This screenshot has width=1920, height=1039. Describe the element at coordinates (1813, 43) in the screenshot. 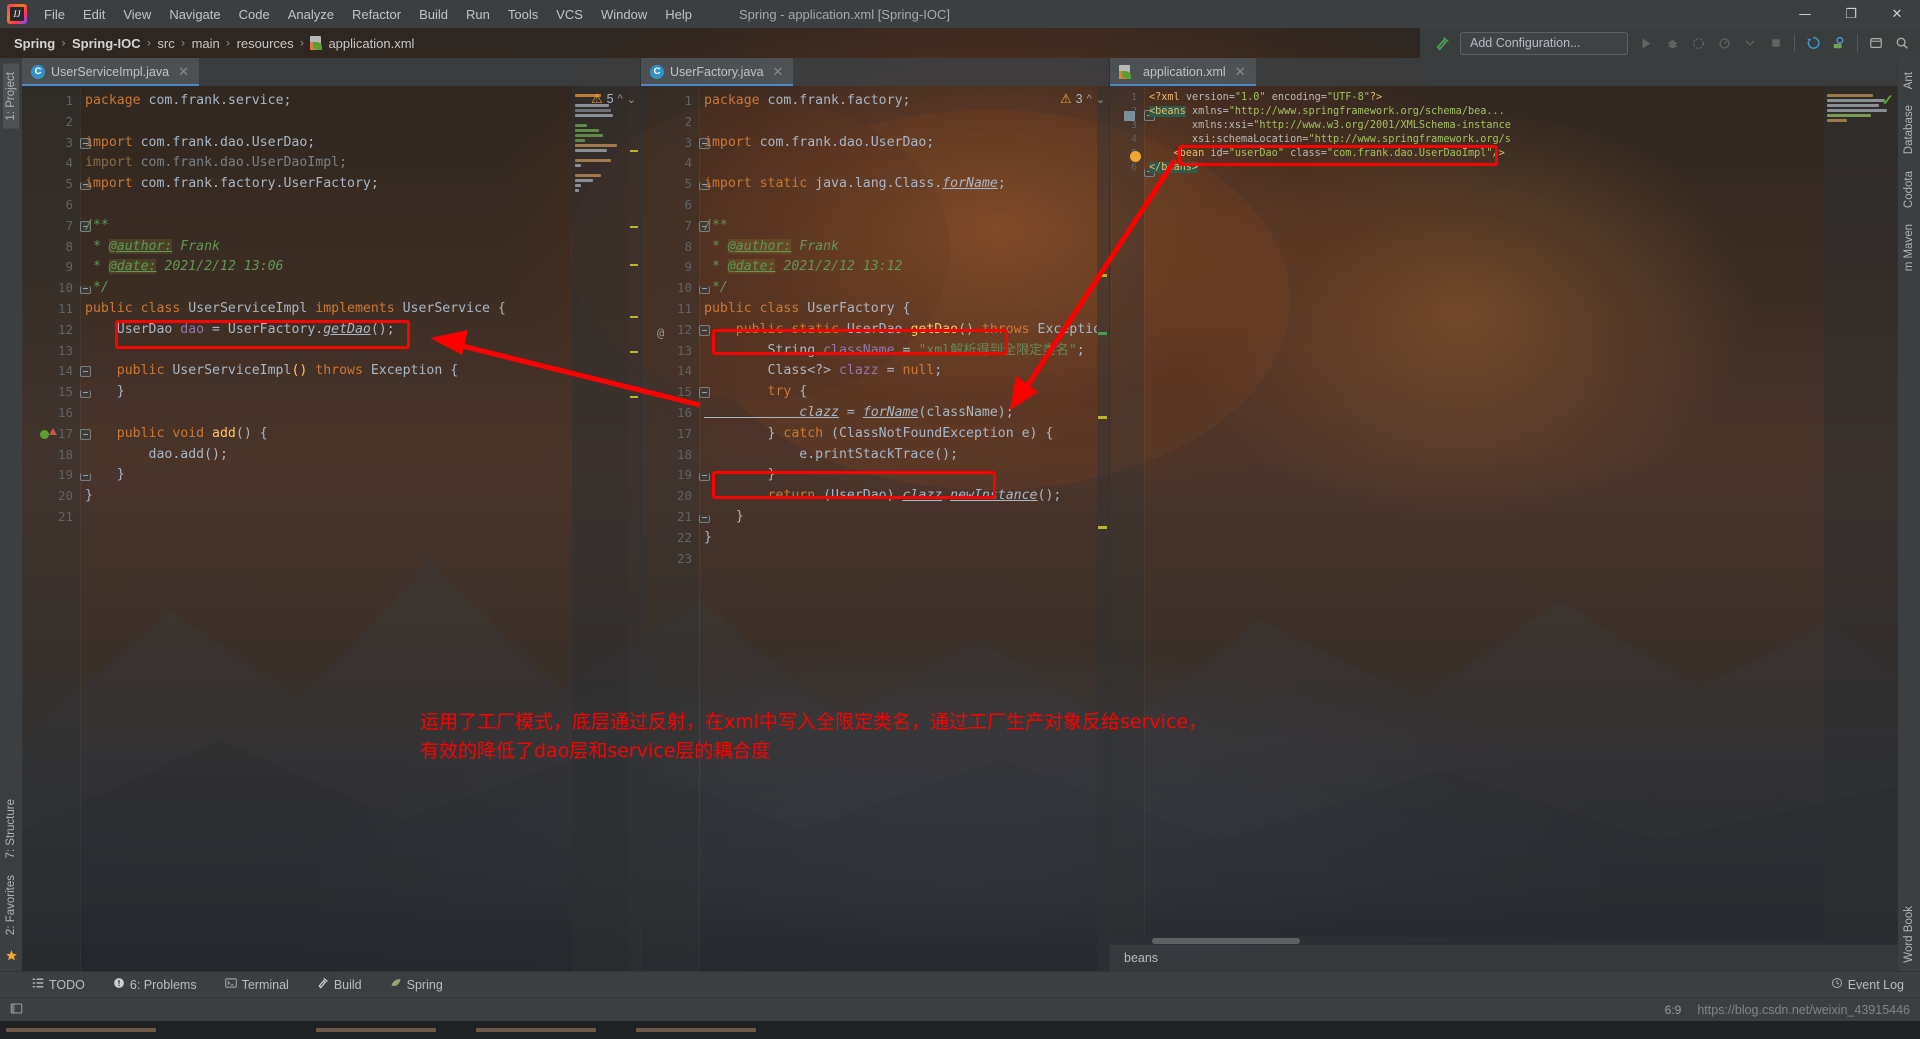

I see `git-update-icon` at that location.